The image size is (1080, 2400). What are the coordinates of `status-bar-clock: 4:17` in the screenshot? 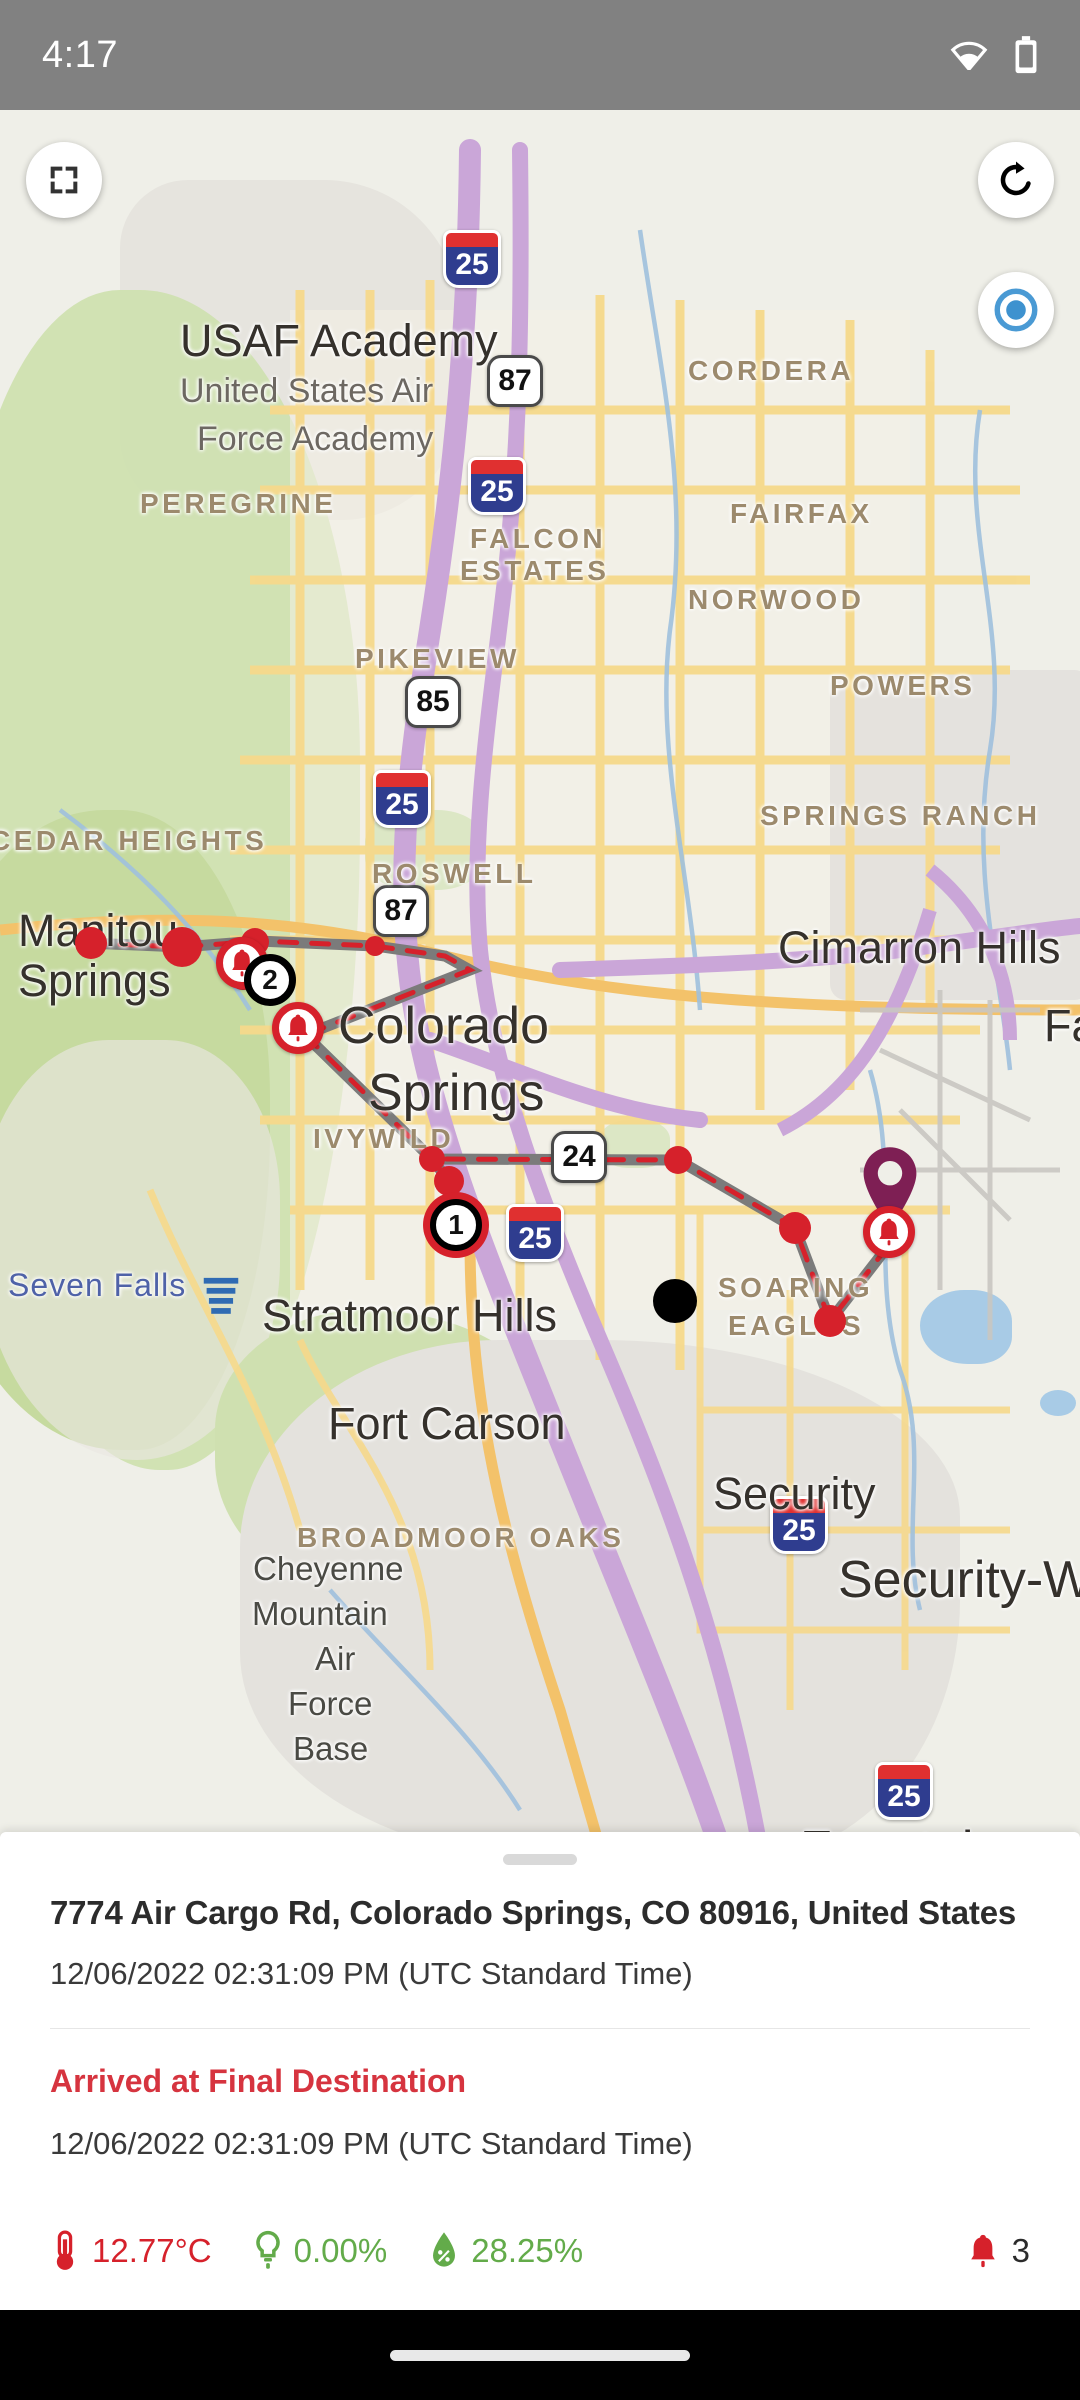 It's located at (80, 54).